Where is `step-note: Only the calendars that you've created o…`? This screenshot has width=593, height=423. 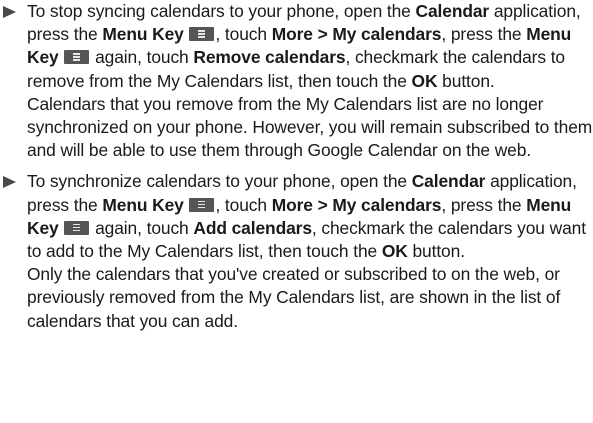
step-note: Only the calendars that you've created o… is located at coordinates (294, 297).